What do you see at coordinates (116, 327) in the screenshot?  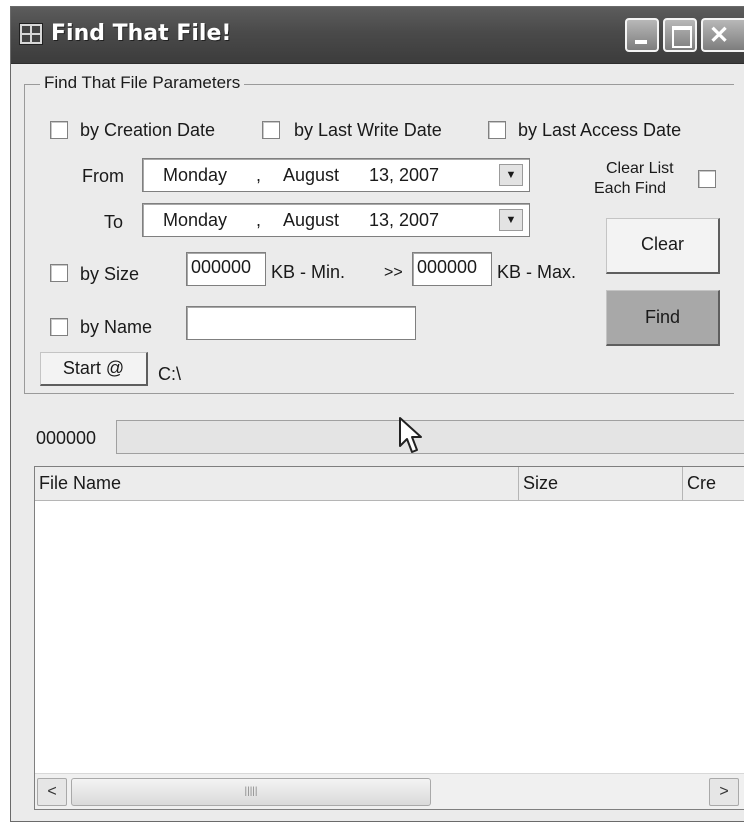 I see `name-label: by Name` at bounding box center [116, 327].